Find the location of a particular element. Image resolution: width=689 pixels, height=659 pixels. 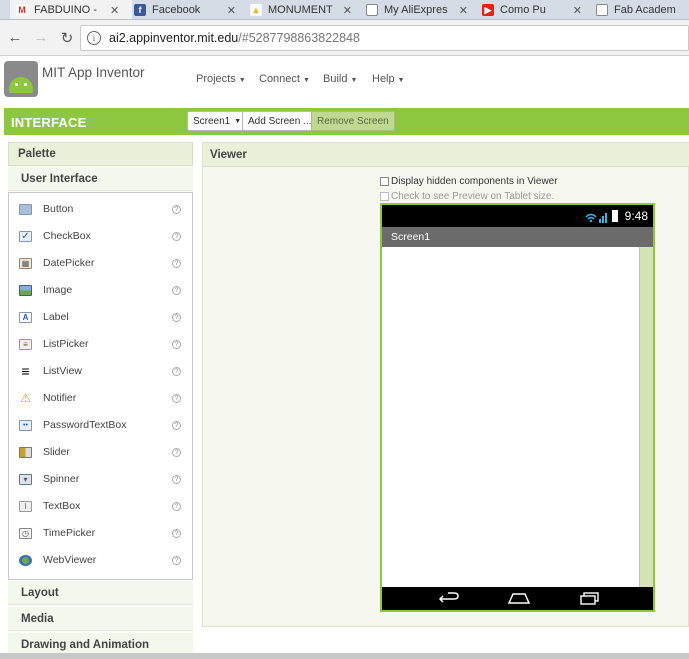

menu-projects: Projects ▼ is located at coordinates (221, 79).